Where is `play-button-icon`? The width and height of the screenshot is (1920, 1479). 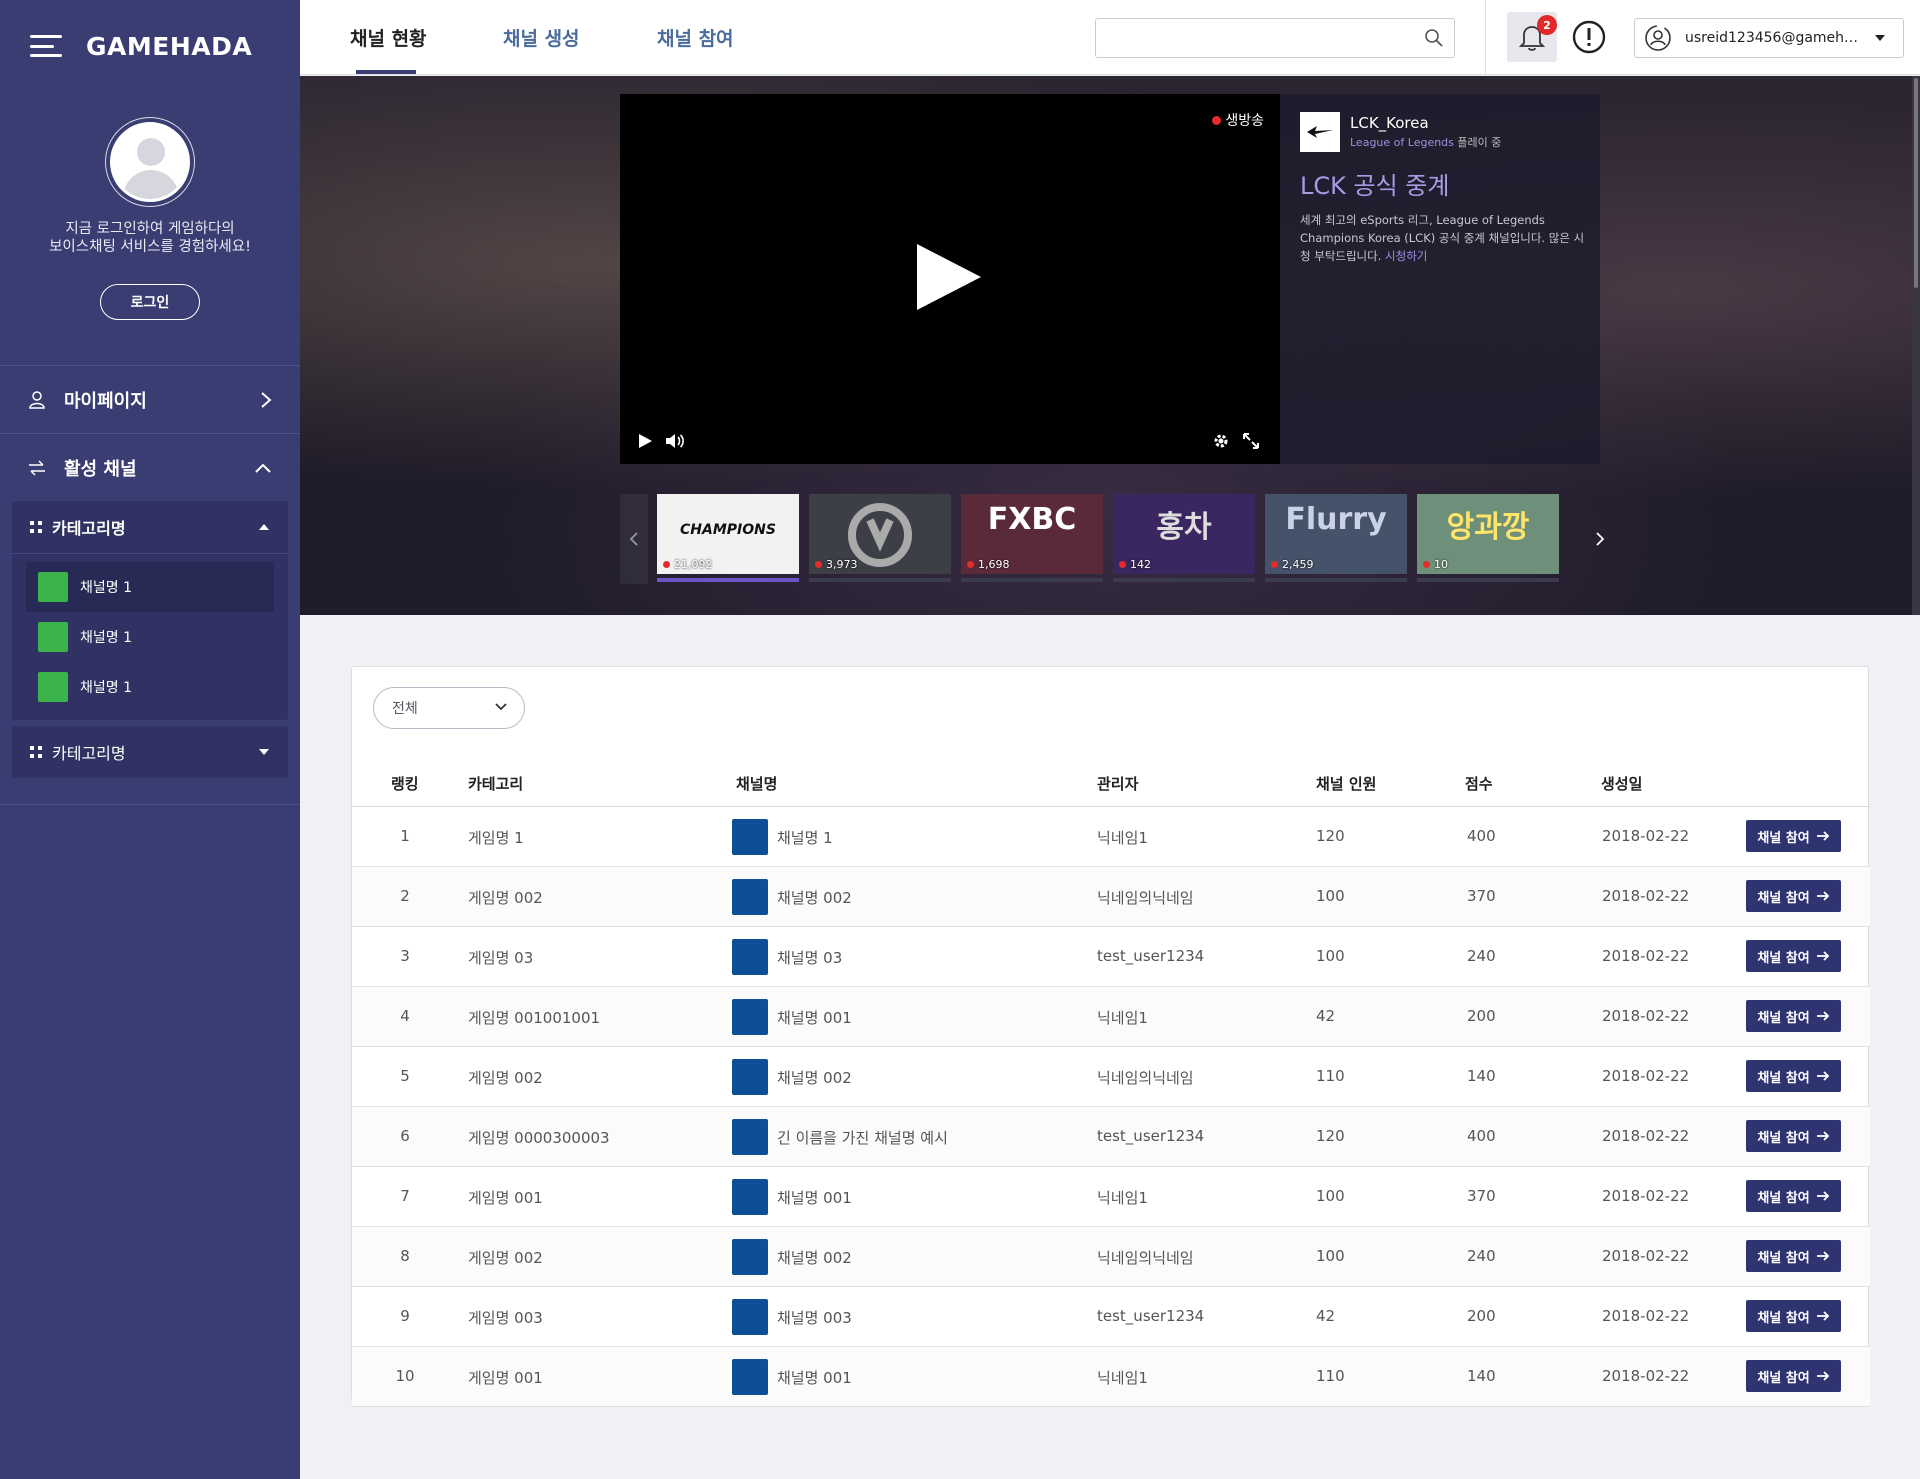 play-button-icon is located at coordinates (645, 441).